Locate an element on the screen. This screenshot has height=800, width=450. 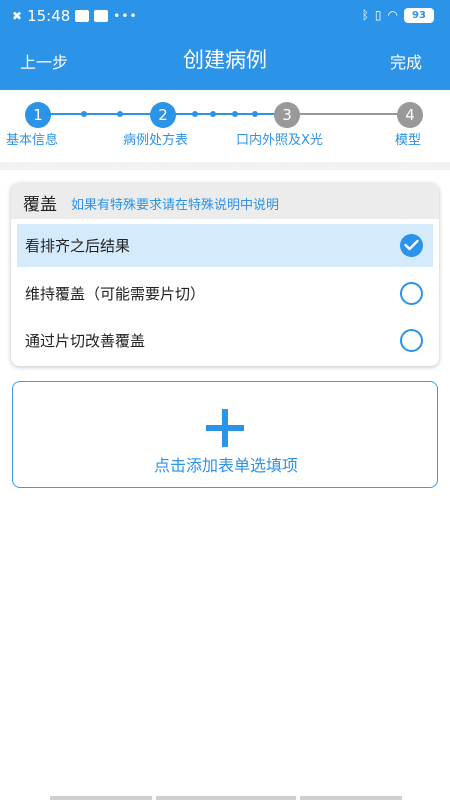
status-time: 15:48 is located at coordinates (49, 16).